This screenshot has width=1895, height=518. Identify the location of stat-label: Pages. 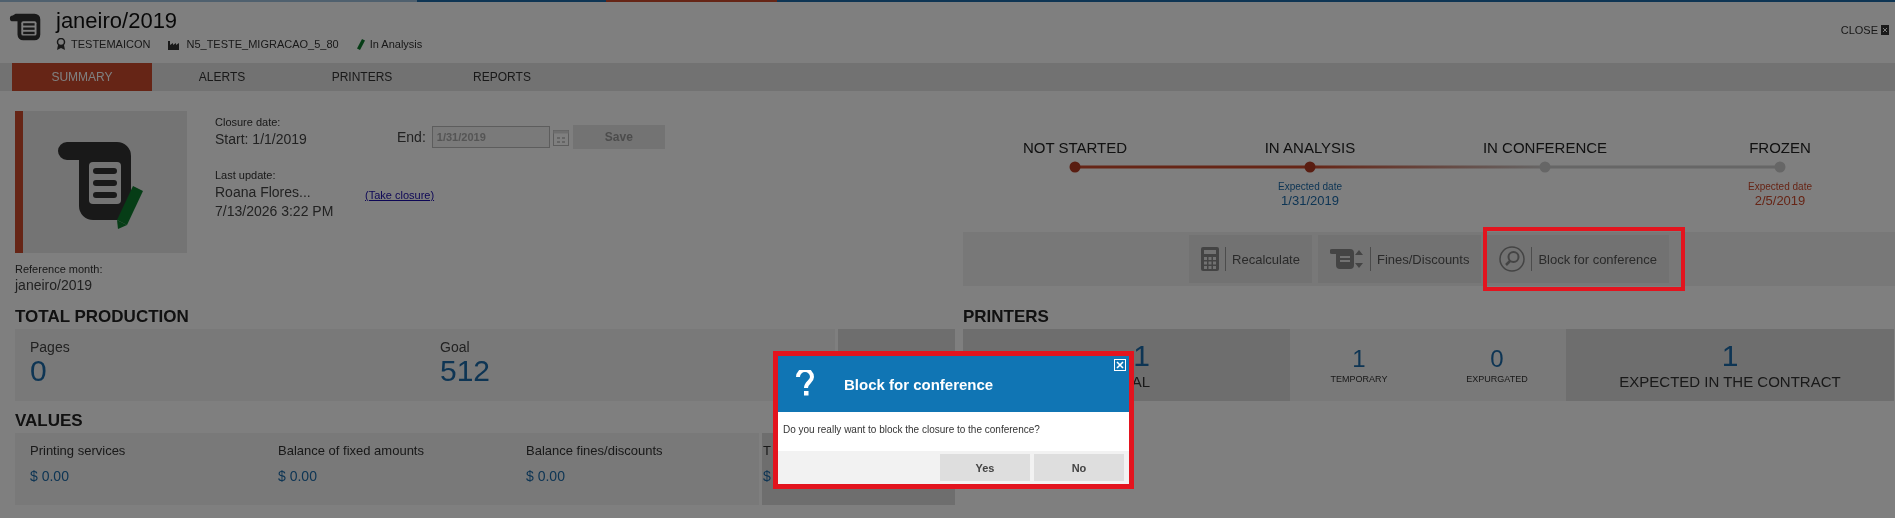
(50, 347).